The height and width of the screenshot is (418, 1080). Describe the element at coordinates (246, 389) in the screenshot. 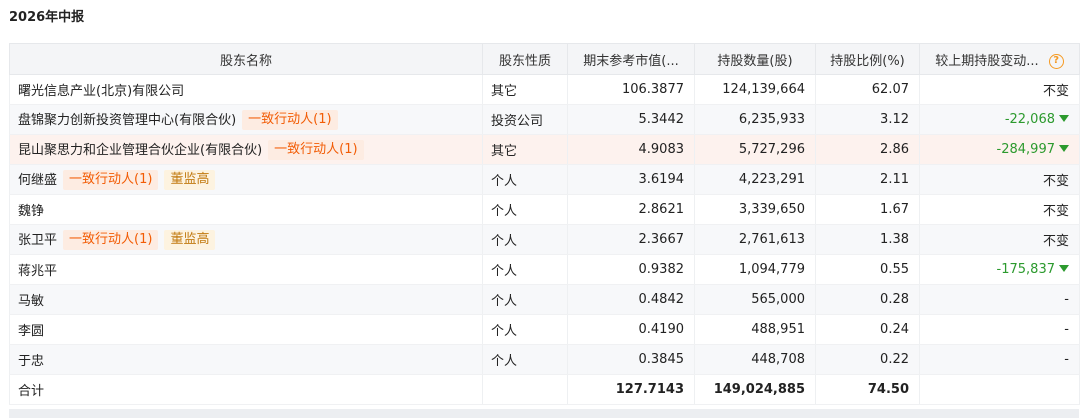

I see `total-label: 合计` at that location.